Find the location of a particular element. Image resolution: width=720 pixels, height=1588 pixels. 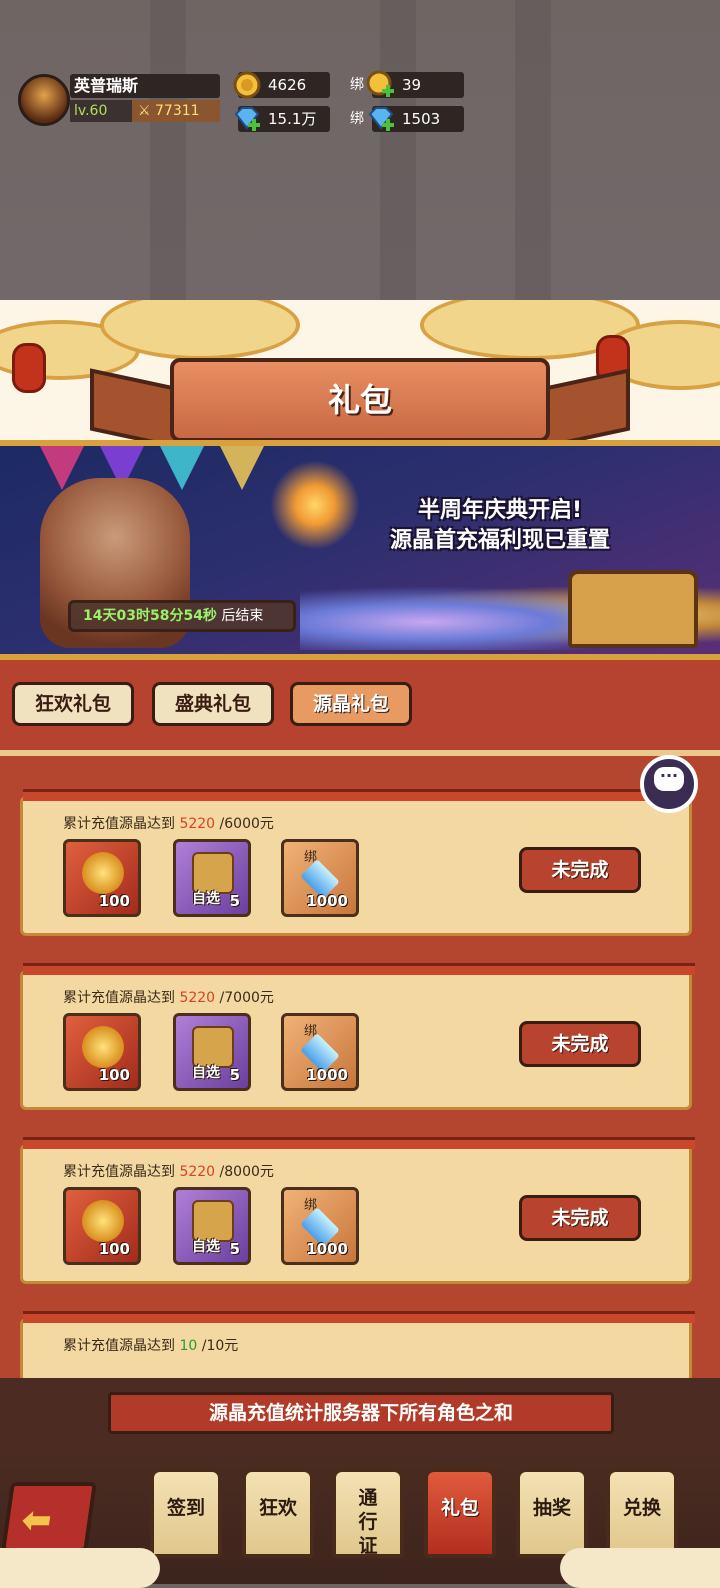

nav-battle-pass: 通行证 is located at coordinates (368, 1513).